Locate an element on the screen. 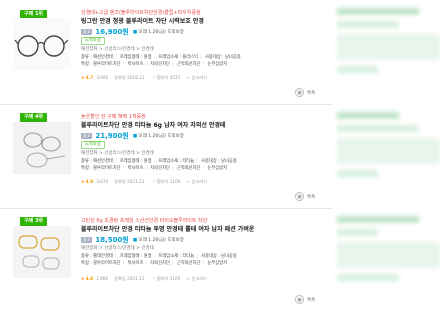 This screenshot has height=318, width=440. promo-text: 고탄성 6g 초경량 프레임 스산선안경 타이오블루라이트 차단 is located at coordinates (144, 221).